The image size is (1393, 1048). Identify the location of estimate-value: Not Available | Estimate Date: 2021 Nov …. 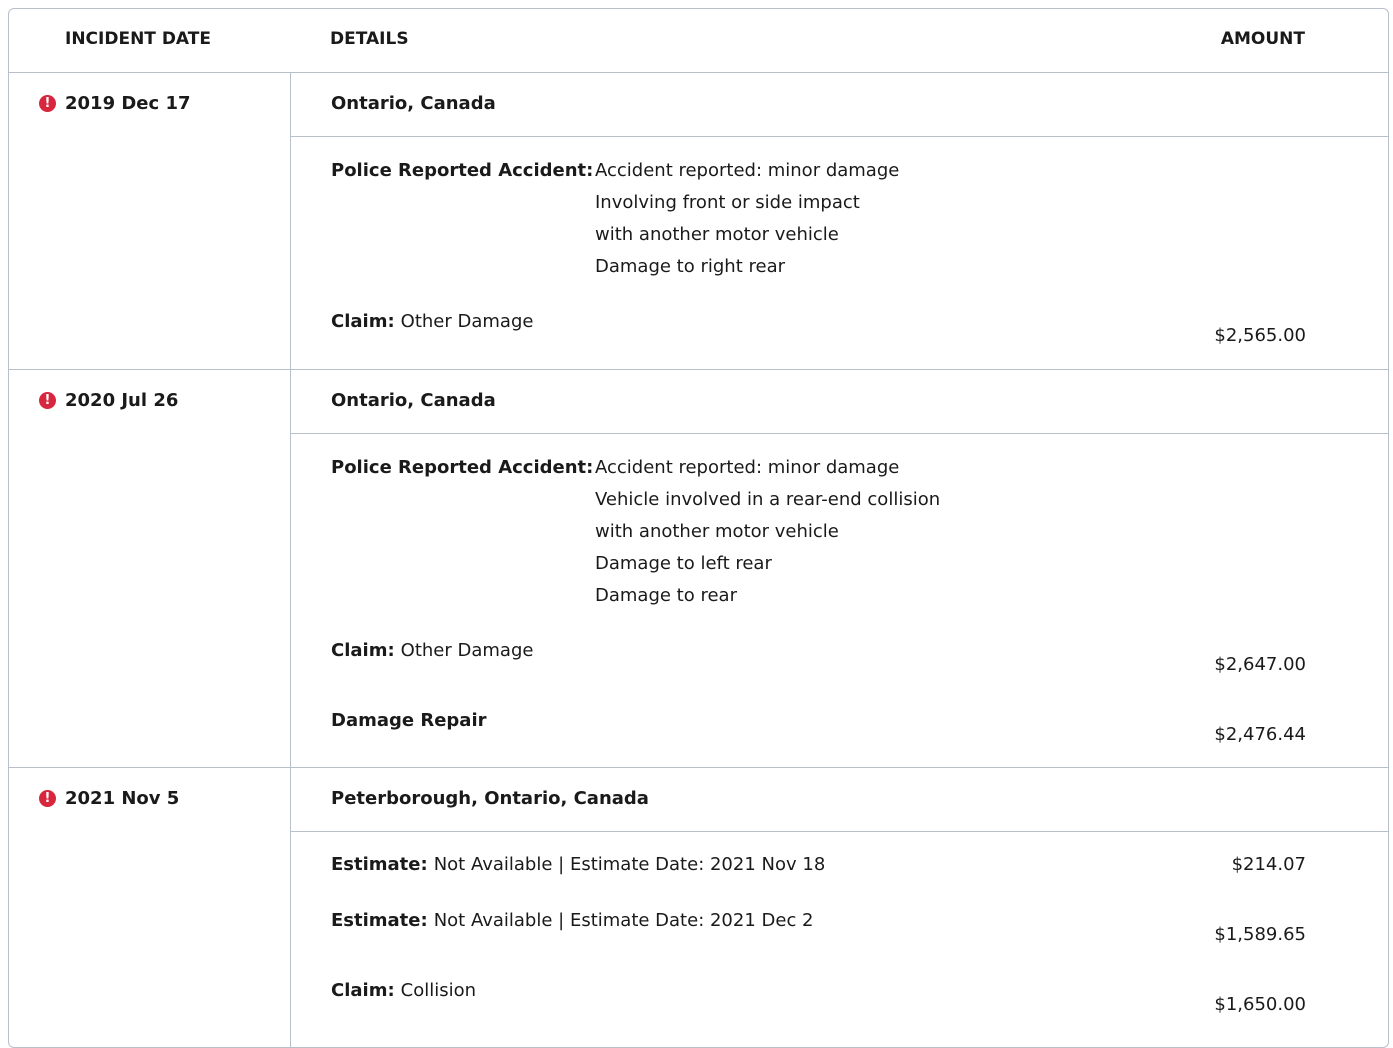
(629, 864).